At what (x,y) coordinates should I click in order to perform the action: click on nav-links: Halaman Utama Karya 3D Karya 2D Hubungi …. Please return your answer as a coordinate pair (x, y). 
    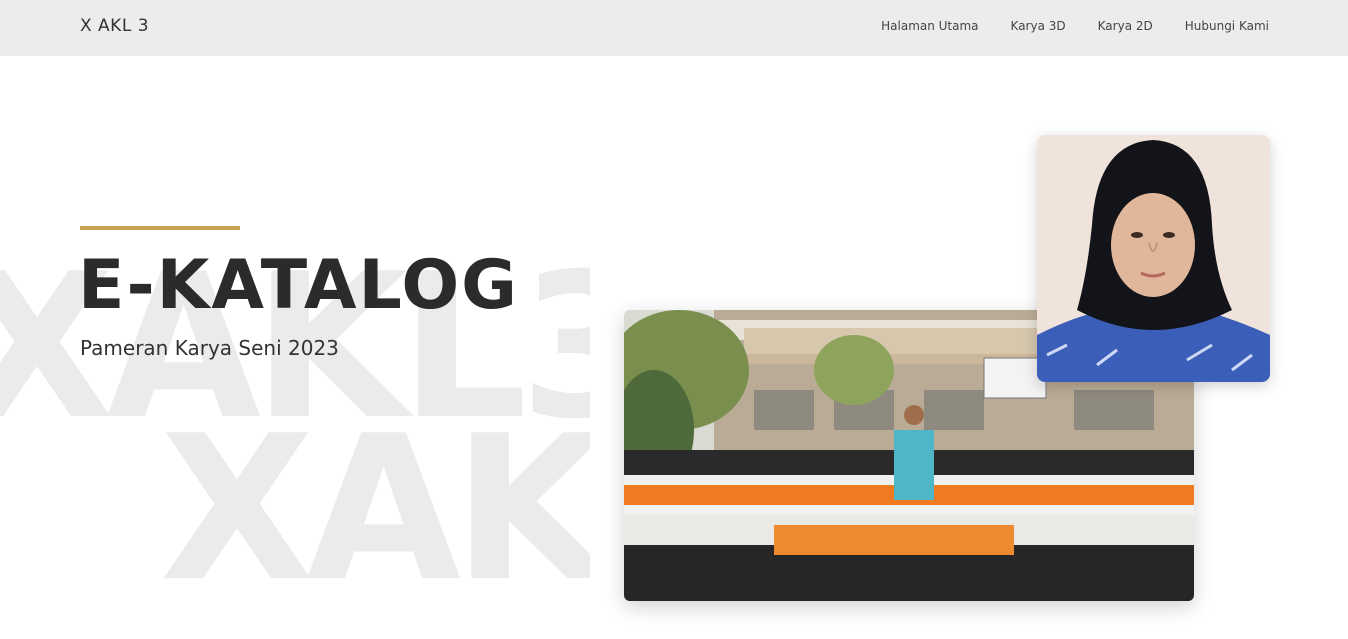
    Looking at the image, I should click on (1075, 26).